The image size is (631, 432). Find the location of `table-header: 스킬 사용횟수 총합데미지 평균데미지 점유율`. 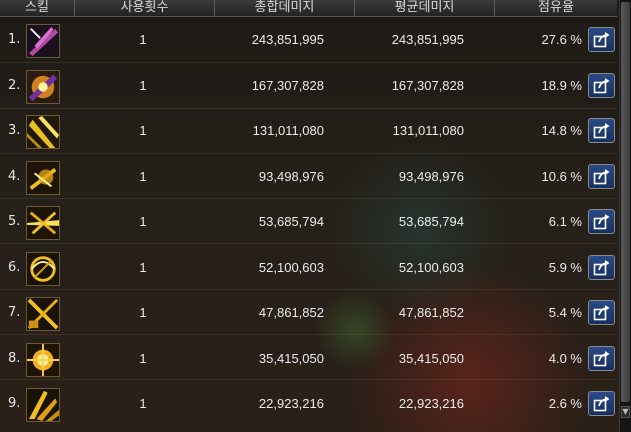

table-header: 스킬 사용횟수 총합데미지 평균데미지 점유율 is located at coordinates (308, 8).